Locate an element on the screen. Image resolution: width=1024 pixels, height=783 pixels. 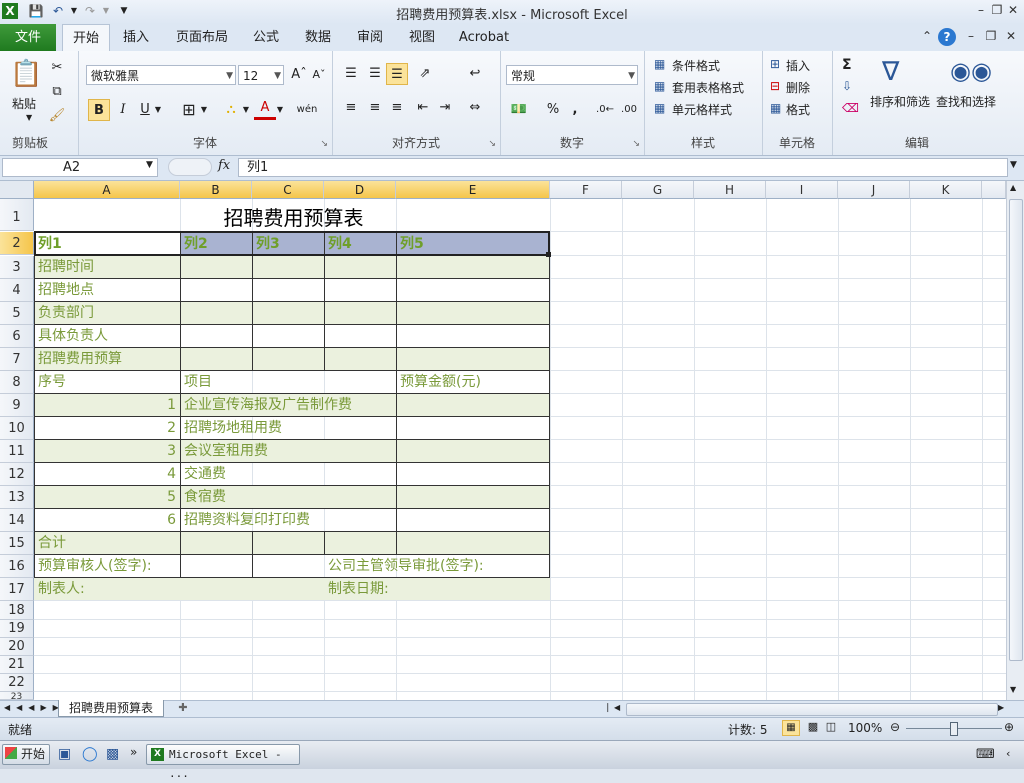
align-center-icon: ≡ is located at coordinates (375, 108).